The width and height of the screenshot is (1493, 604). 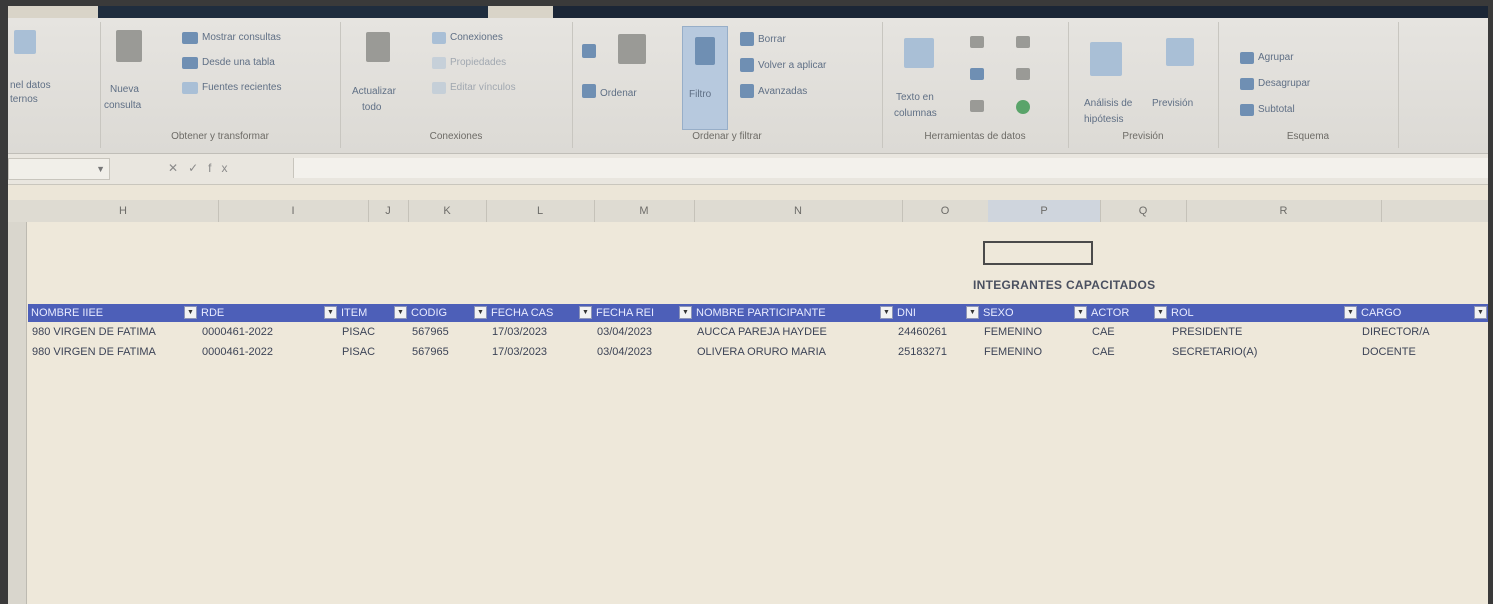 I want to click on connections-button: Conexiones, so click(x=476, y=37).